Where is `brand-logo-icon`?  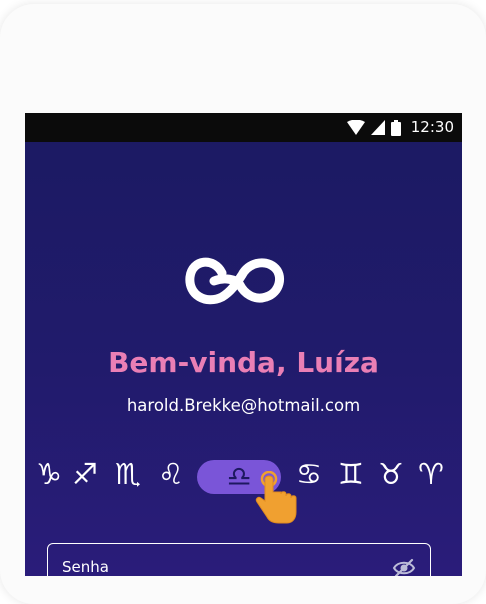
brand-logo-icon is located at coordinates (235, 281).